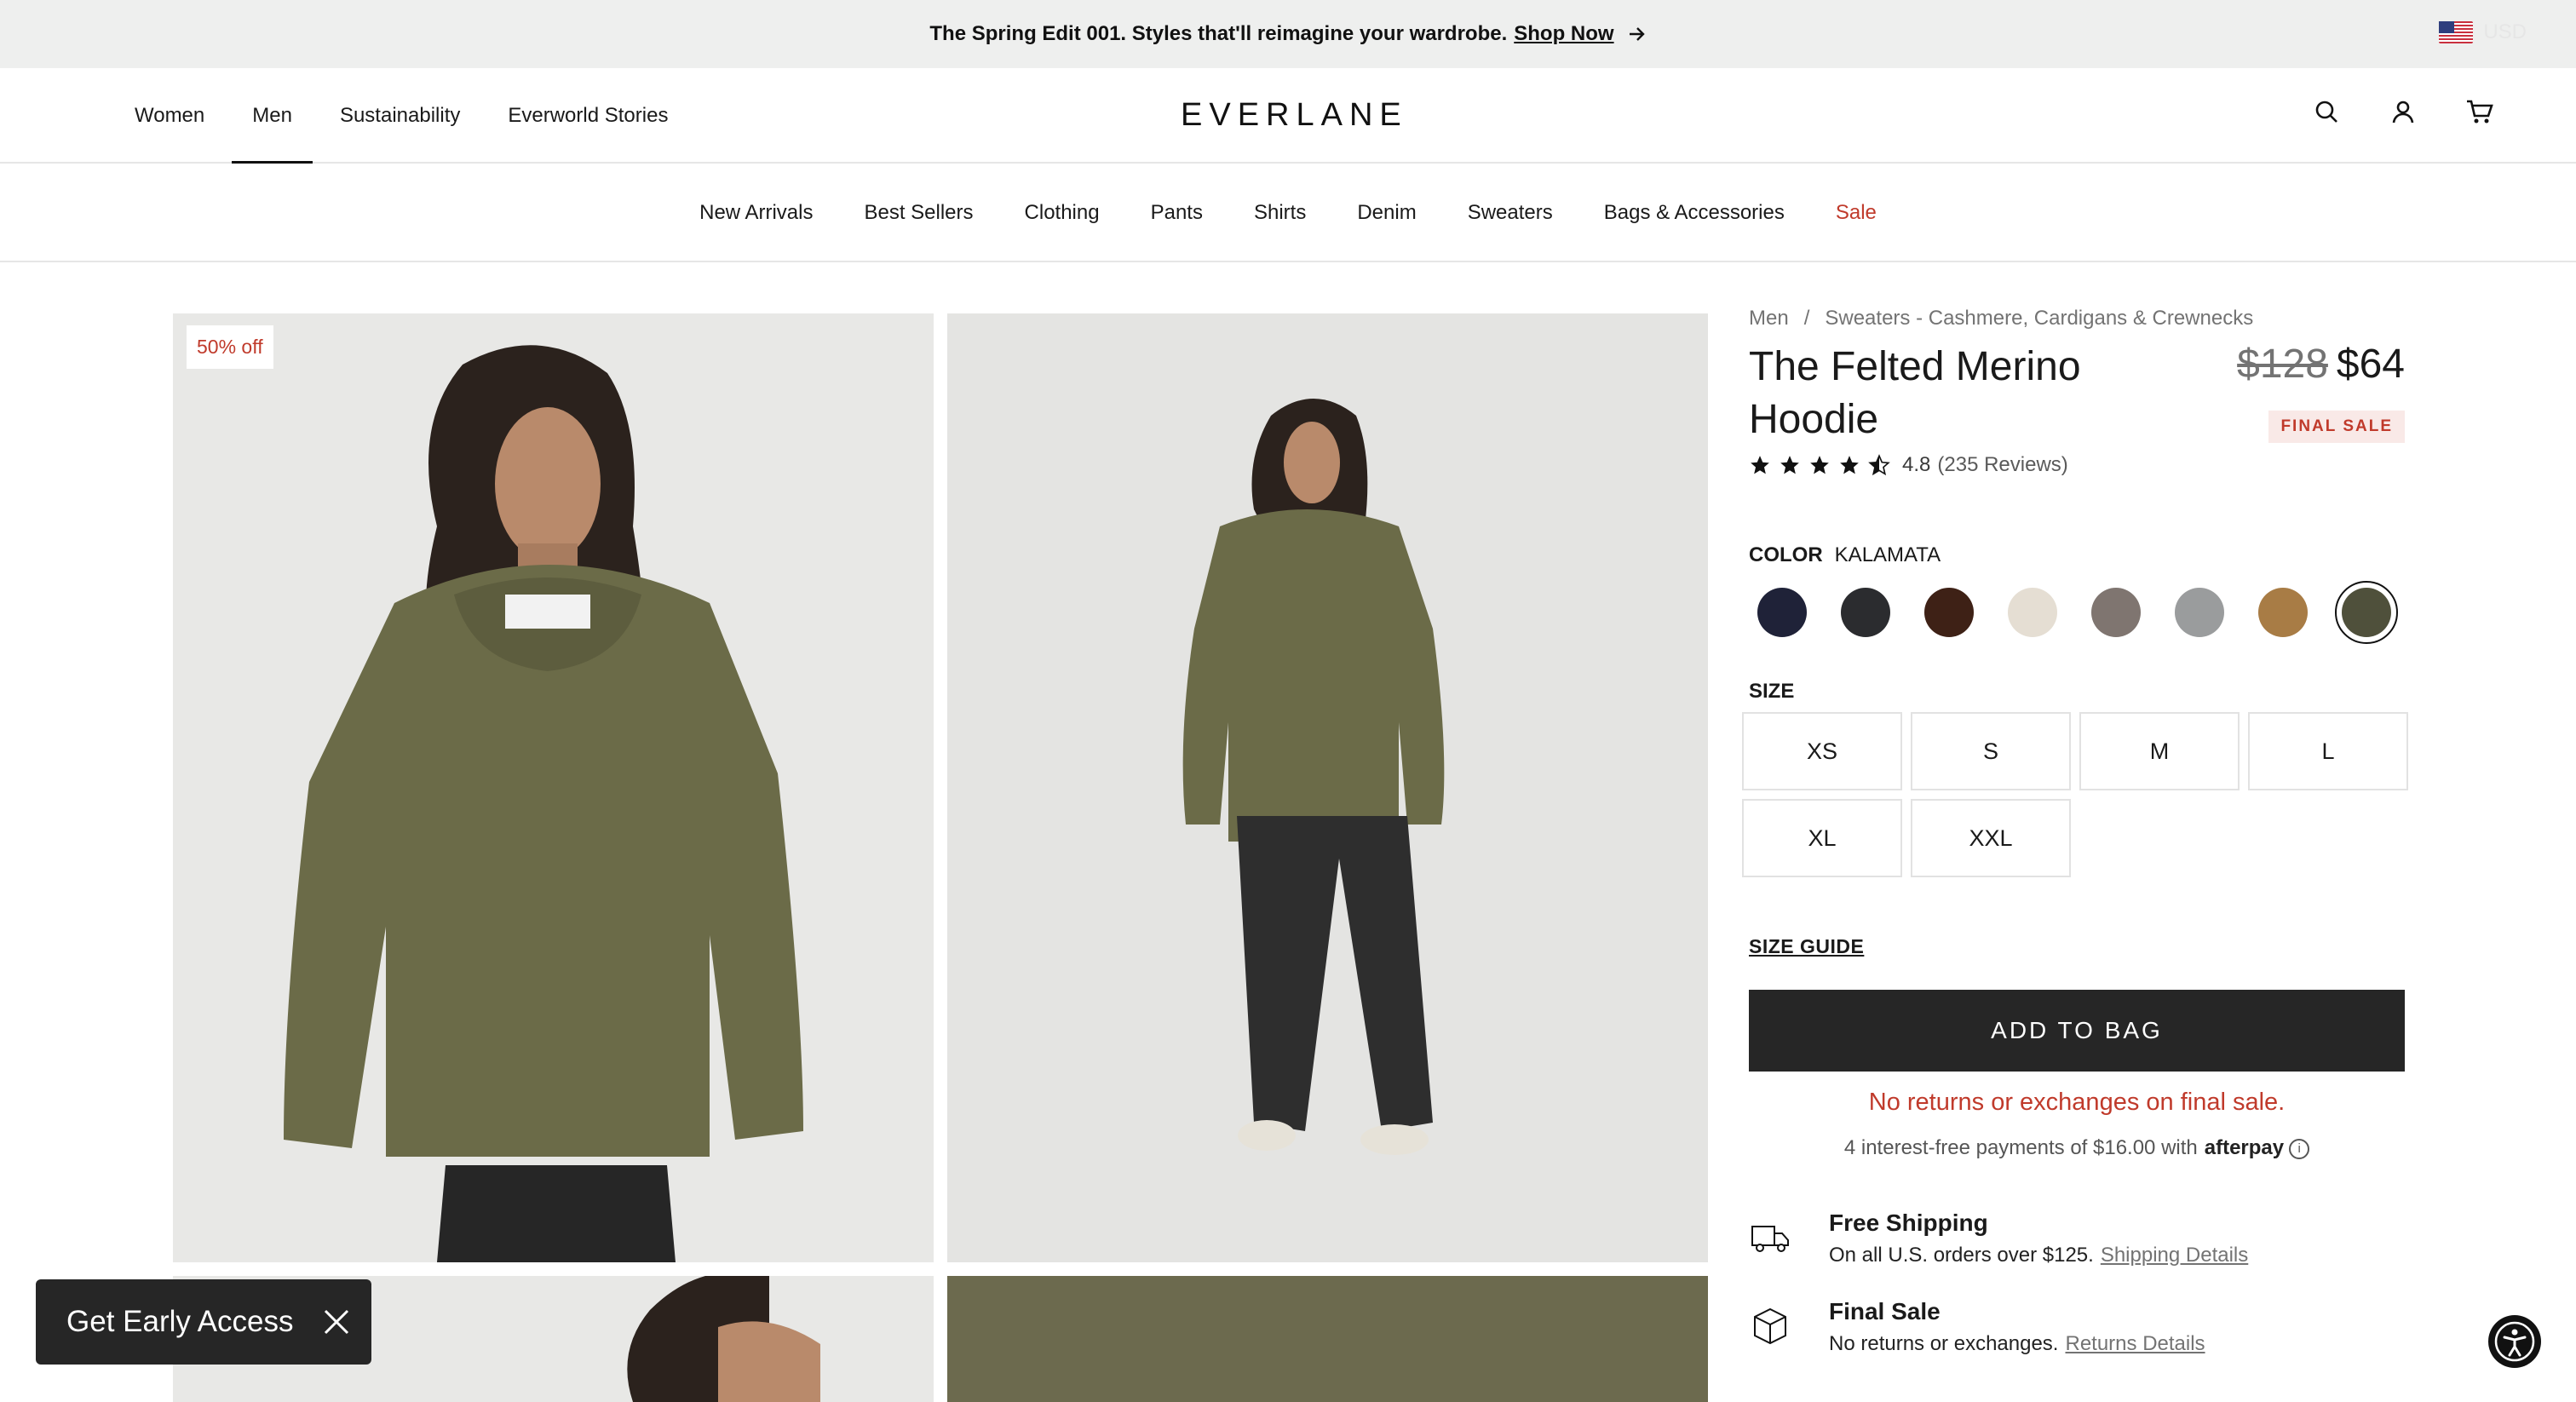  I want to click on shop-now-link: Shop Now, so click(1564, 34).